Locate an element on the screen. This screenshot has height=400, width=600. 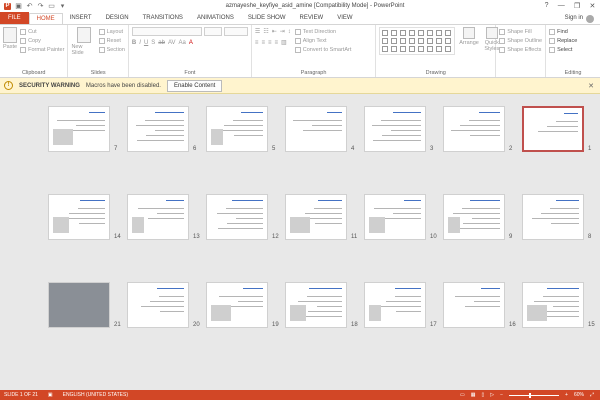
normal-view-icon: ▭ is located at coordinates (462, 395).